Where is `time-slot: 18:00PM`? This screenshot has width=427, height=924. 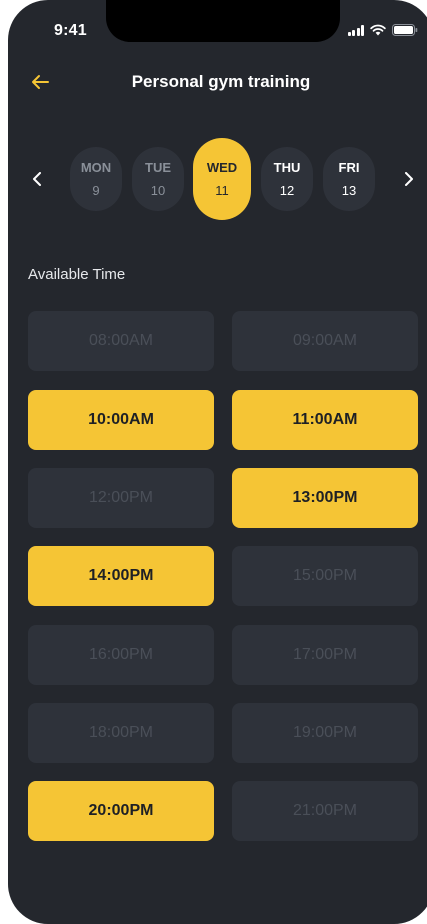 time-slot: 18:00PM is located at coordinates (121, 733).